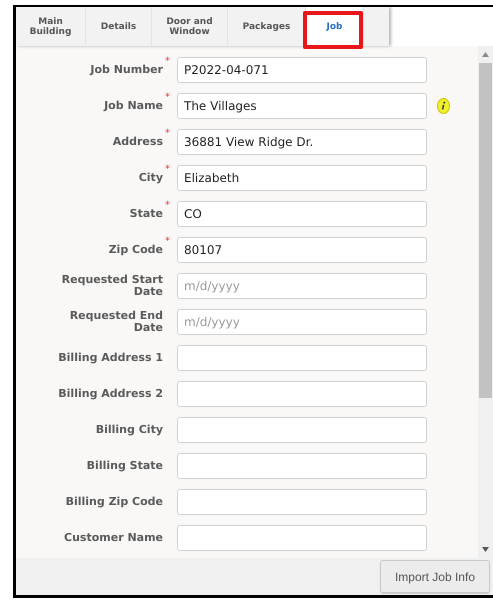  I want to click on scrollbar, so click(485, 302).